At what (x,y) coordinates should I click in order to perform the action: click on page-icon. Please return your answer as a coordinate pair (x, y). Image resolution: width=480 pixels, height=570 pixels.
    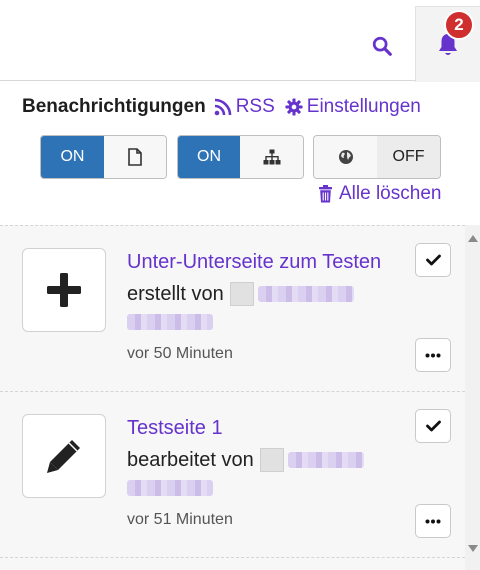
    Looking at the image, I should click on (135, 157).